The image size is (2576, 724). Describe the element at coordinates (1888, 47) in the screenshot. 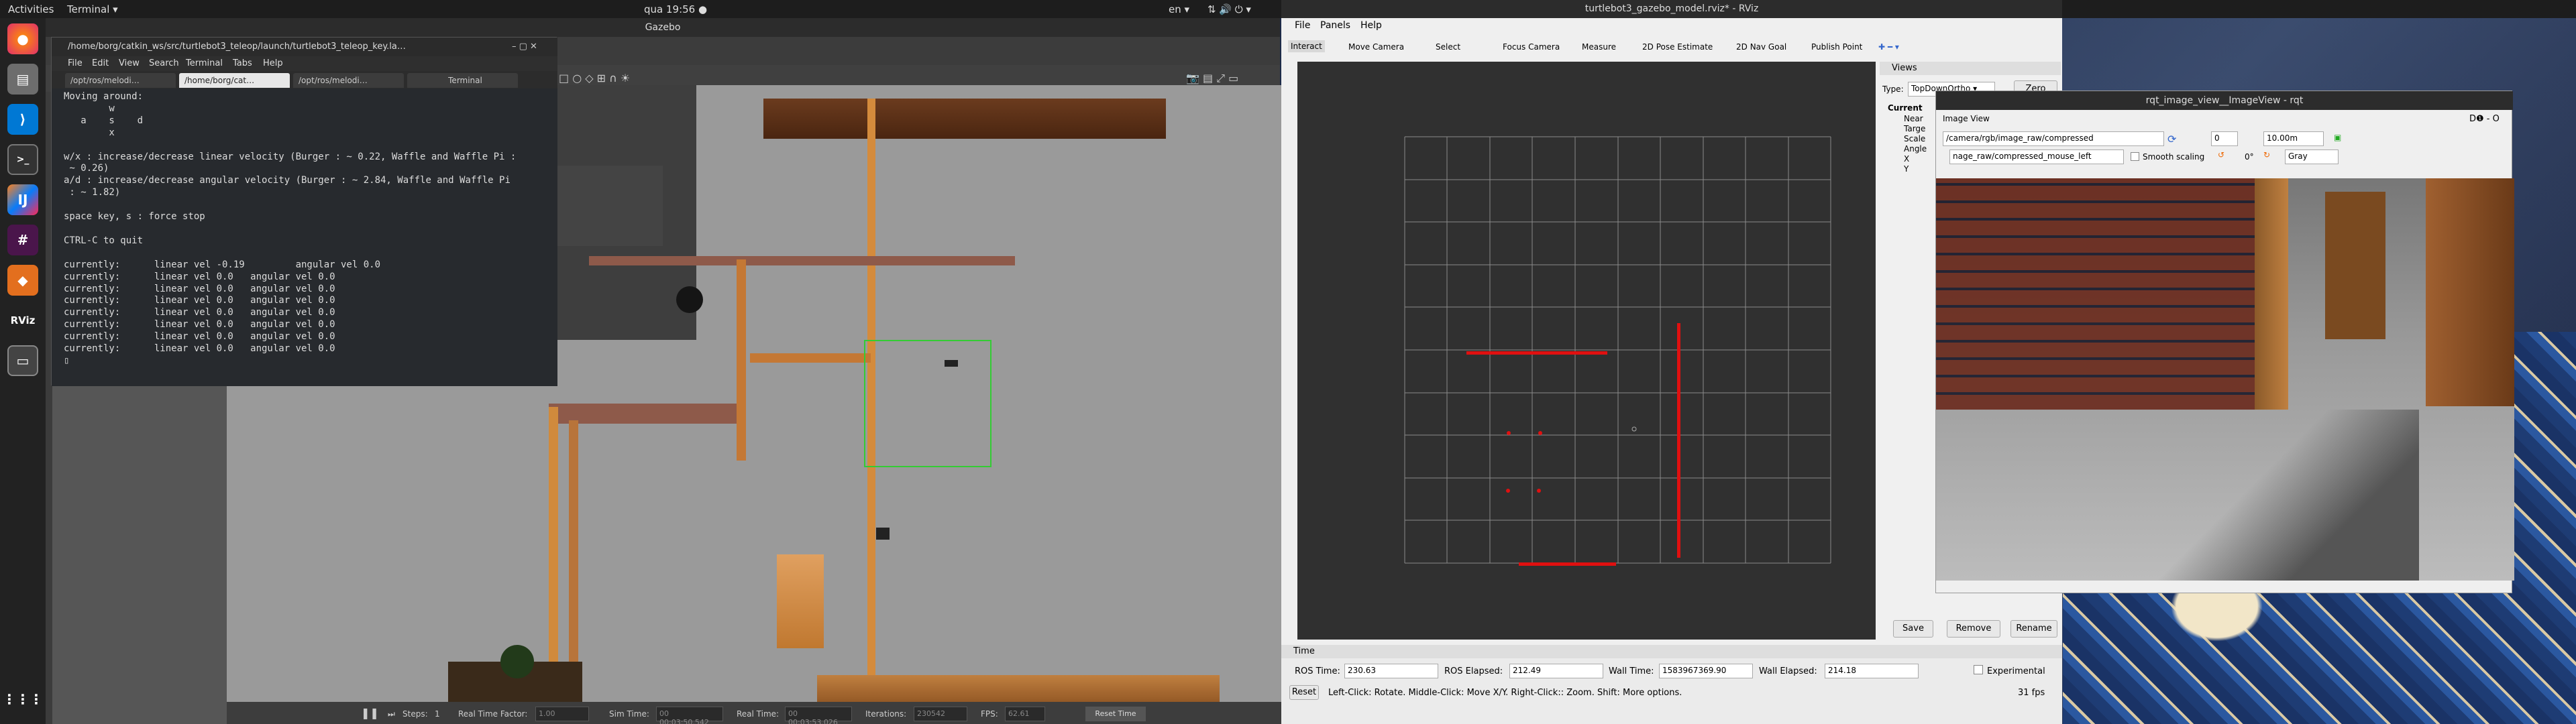

I see `zoom-tools-icon: ✚ ━ ▾` at that location.